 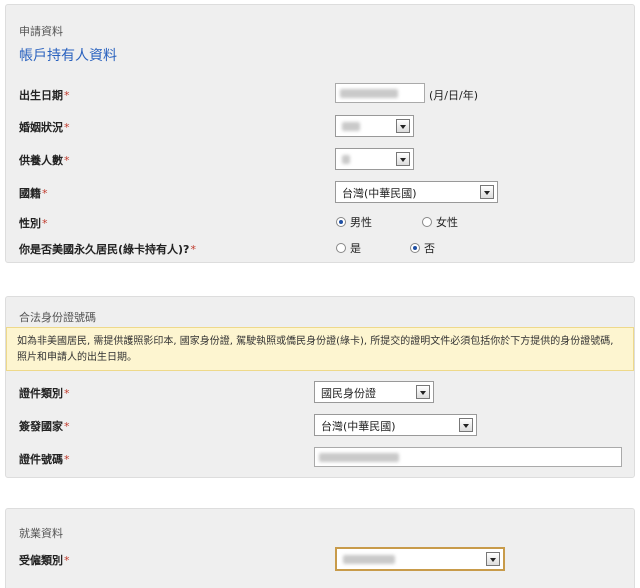 I want to click on permanent-resident-label: 你是否美國永久居民(綠卡持有人)?*, so click(x=107, y=249).